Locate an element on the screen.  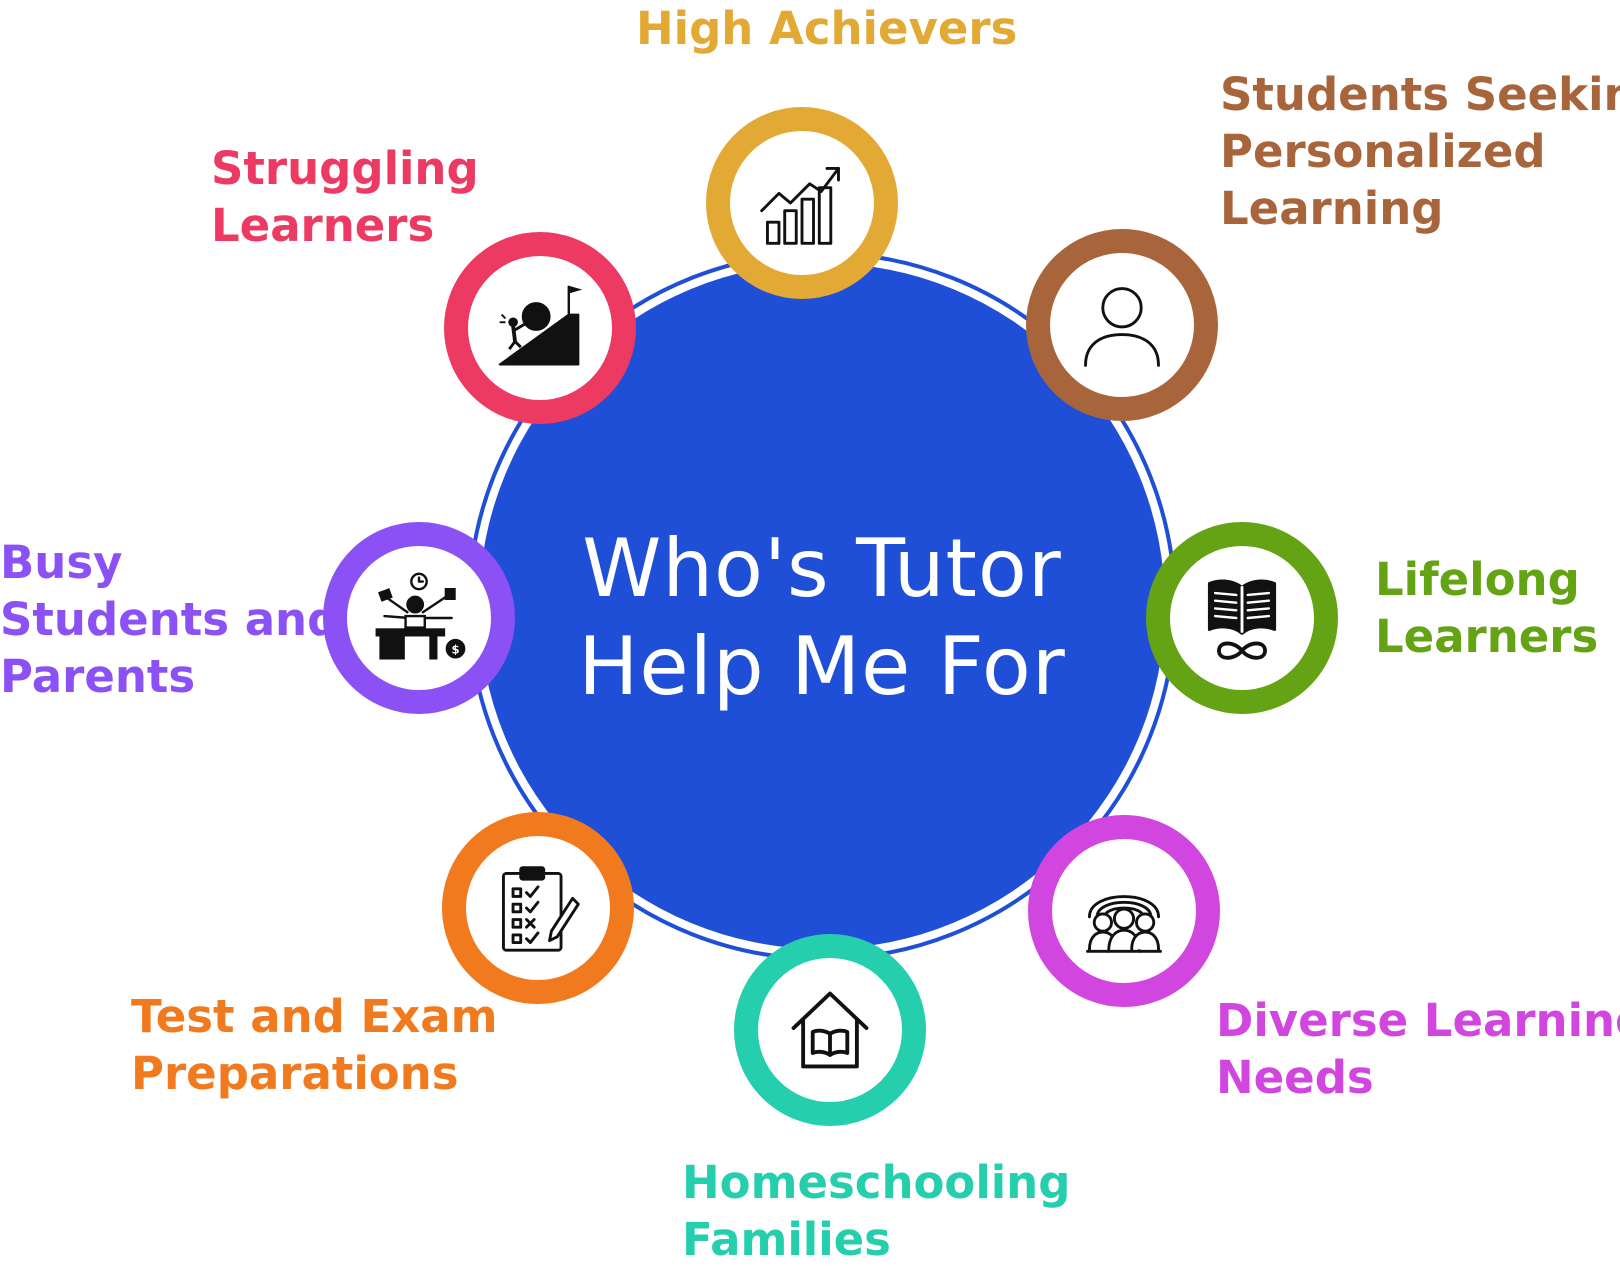
node-high-achievers is located at coordinates (802, 203).